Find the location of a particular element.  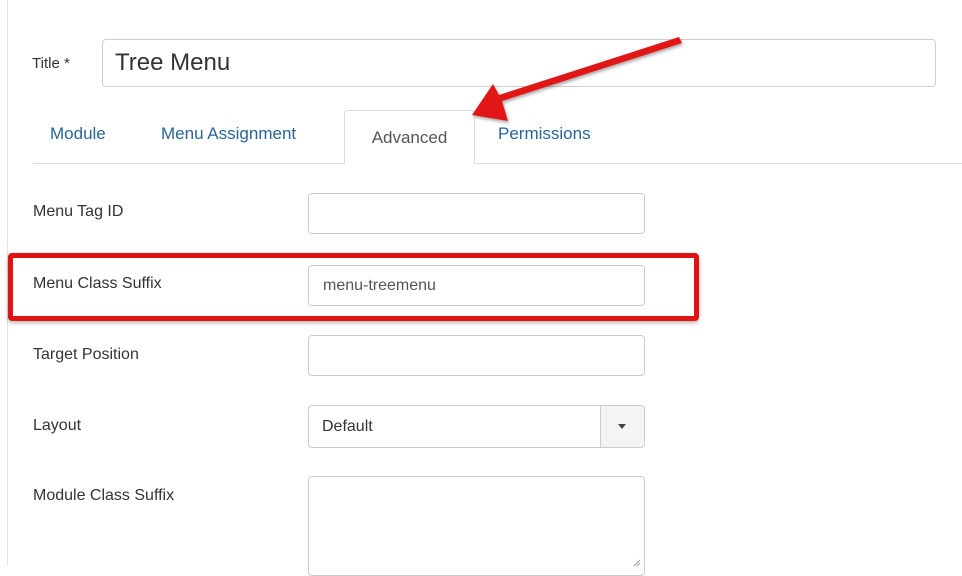

title-label: Title * is located at coordinates (51, 63).